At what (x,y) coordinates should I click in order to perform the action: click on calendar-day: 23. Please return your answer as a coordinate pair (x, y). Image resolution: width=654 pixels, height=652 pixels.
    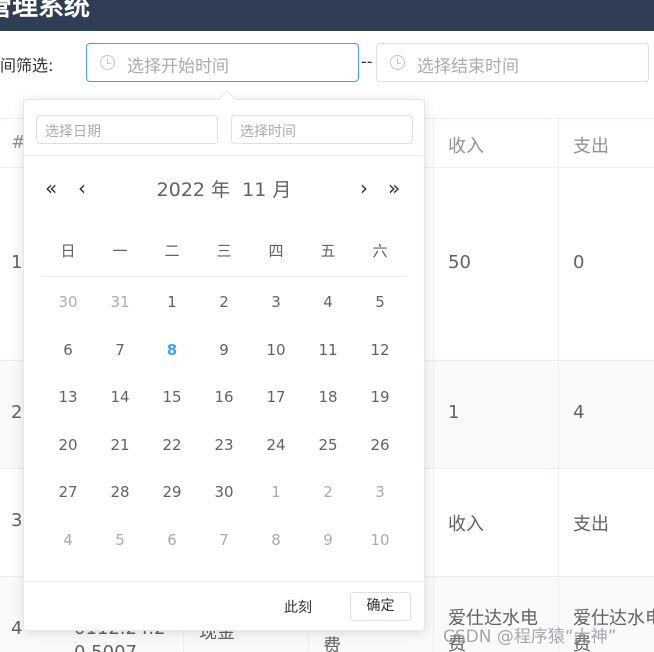
    Looking at the image, I should click on (224, 445).